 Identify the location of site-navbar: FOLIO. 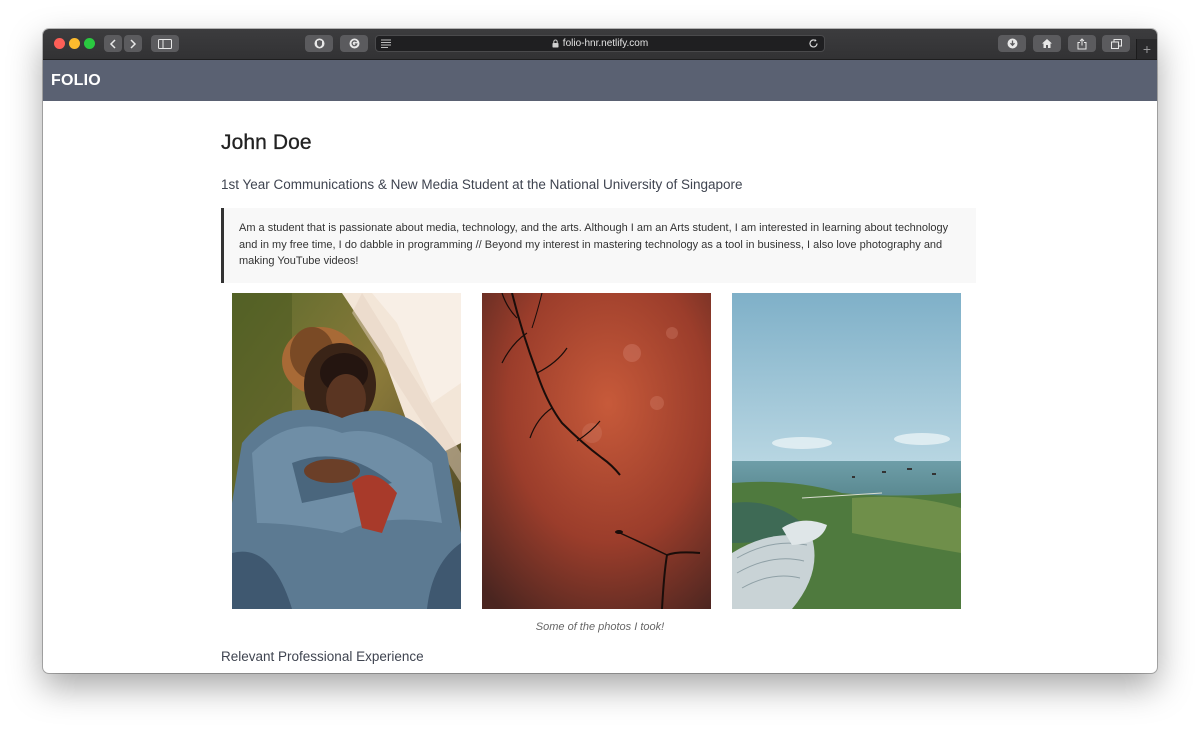
(600, 80).